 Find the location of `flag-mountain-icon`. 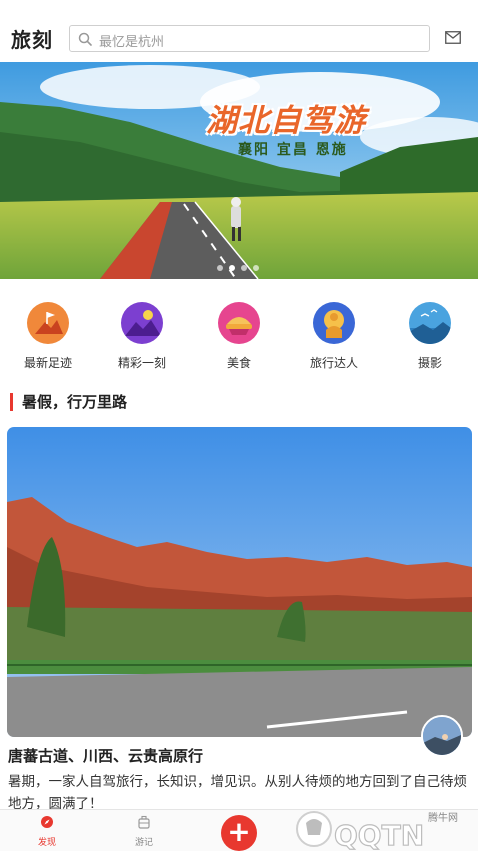

flag-mountain-icon is located at coordinates (48, 323).